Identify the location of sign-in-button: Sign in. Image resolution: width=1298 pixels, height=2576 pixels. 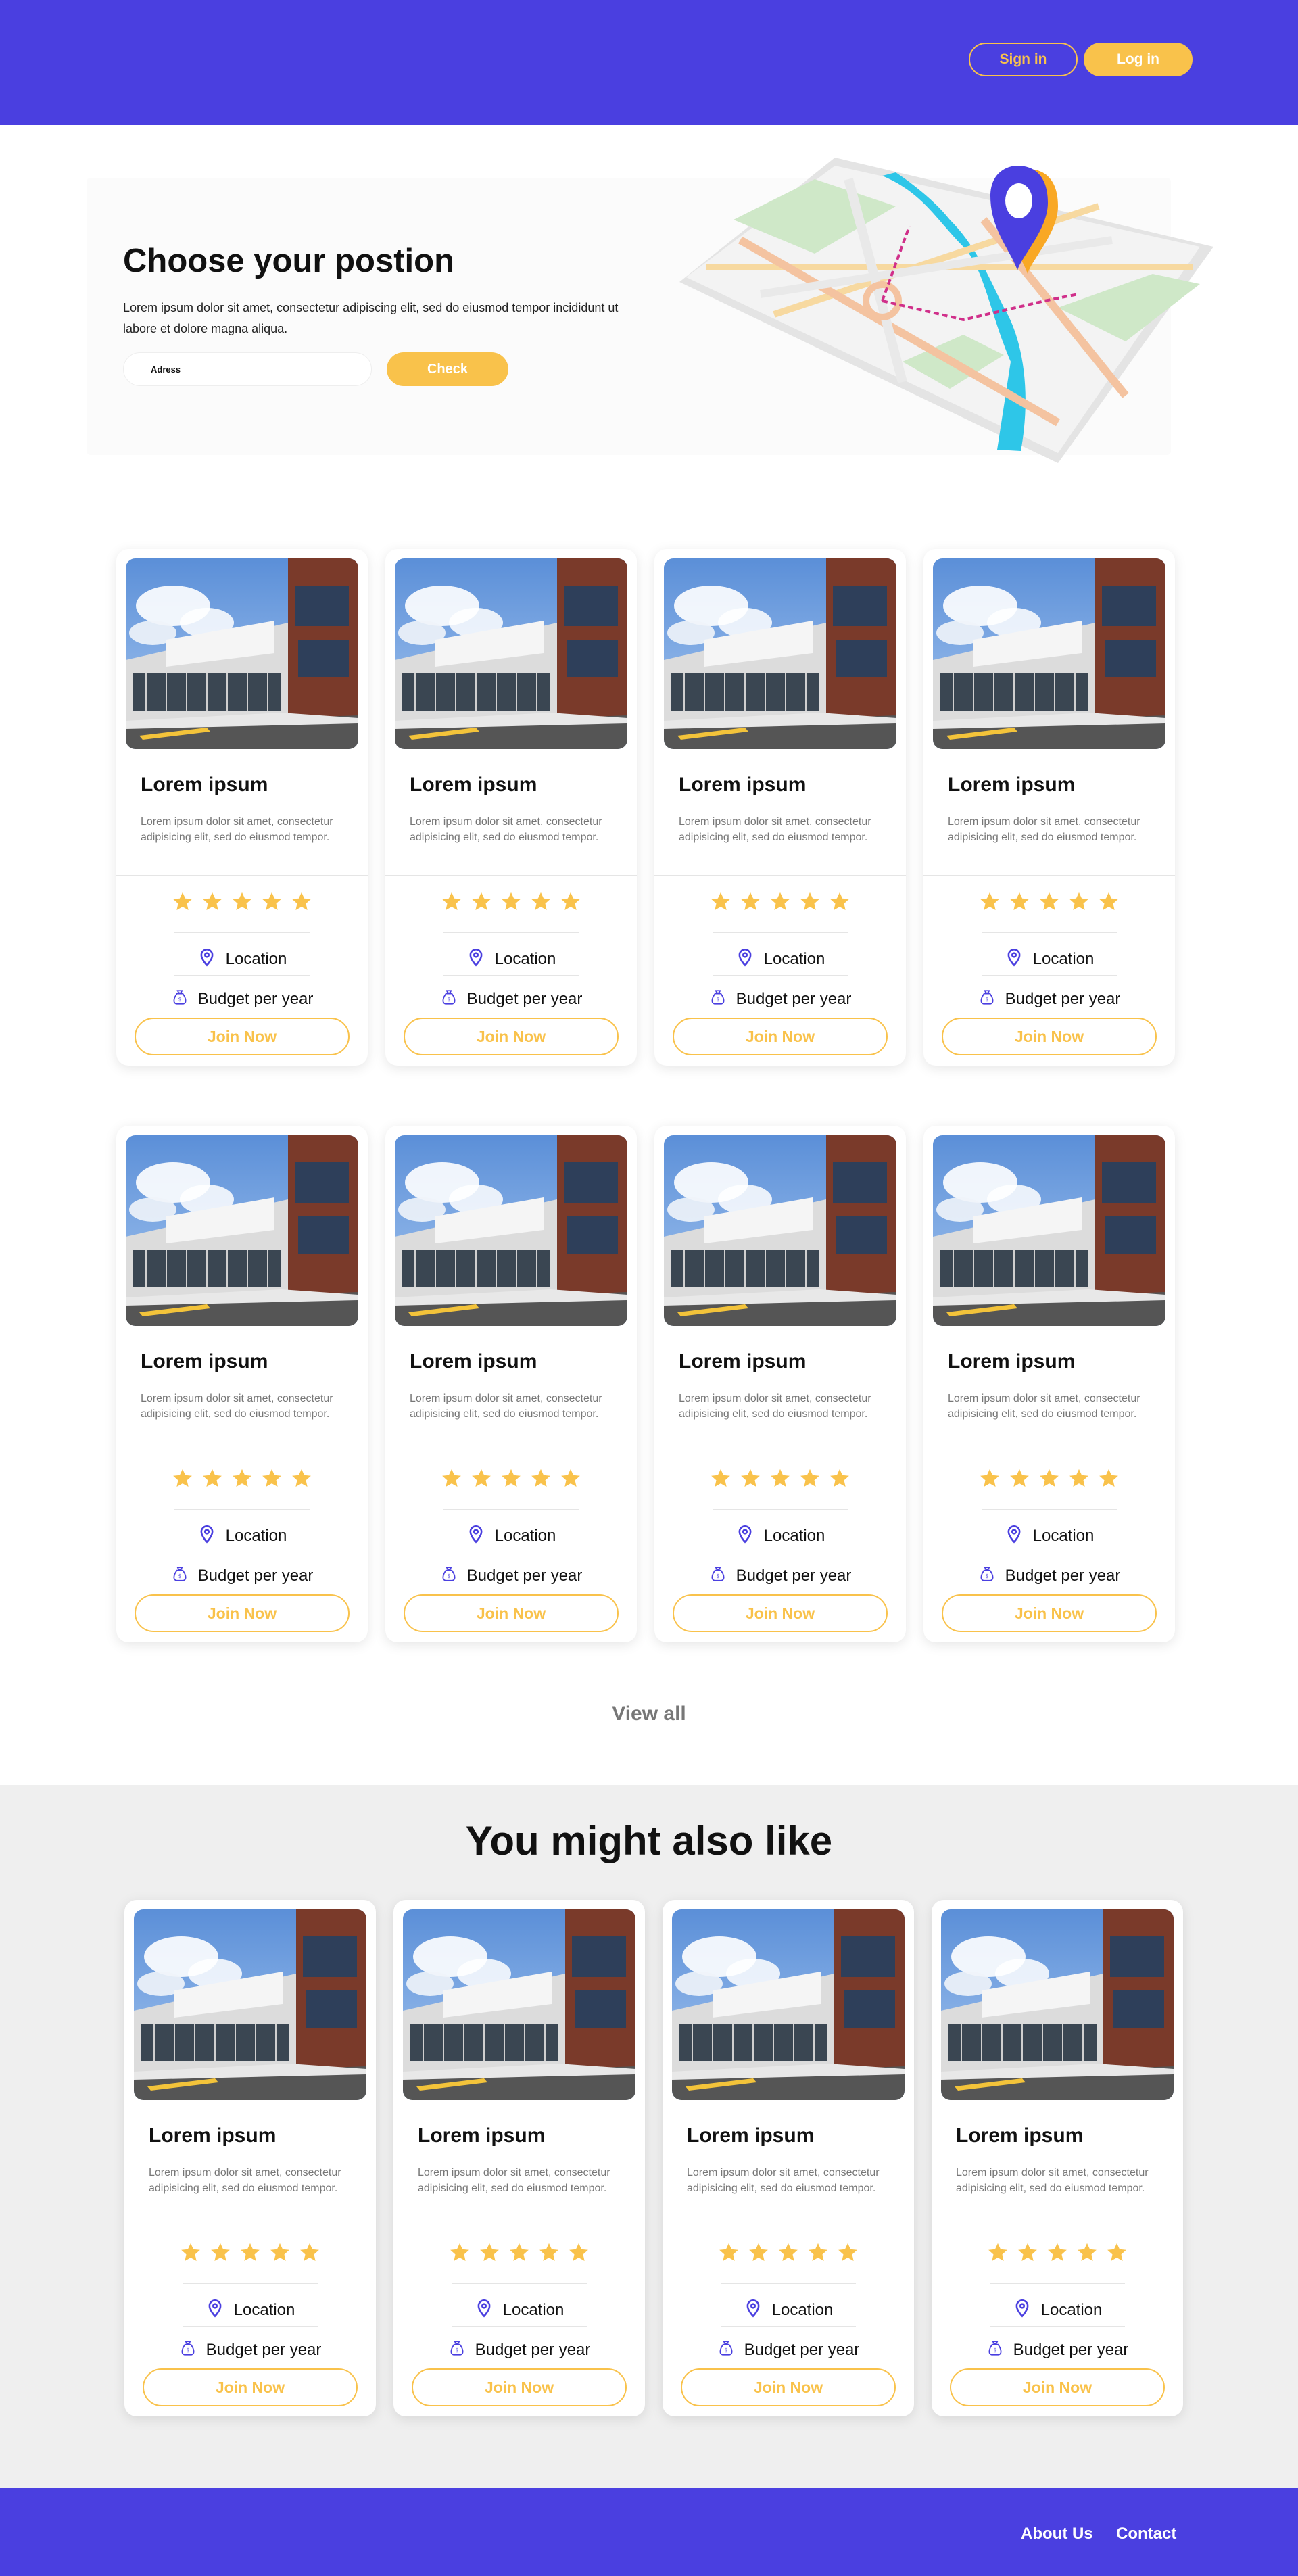
(1023, 59).